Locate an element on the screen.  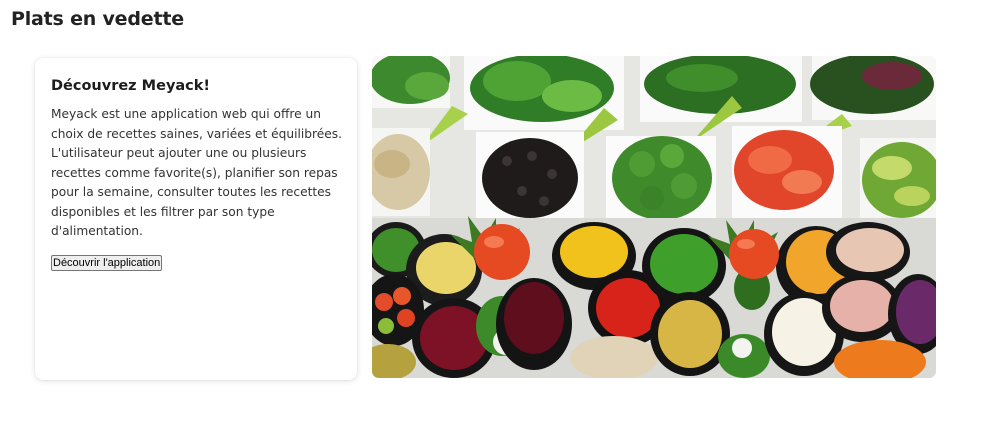
discover-app-button: Découvrir l'application is located at coordinates (107, 262).